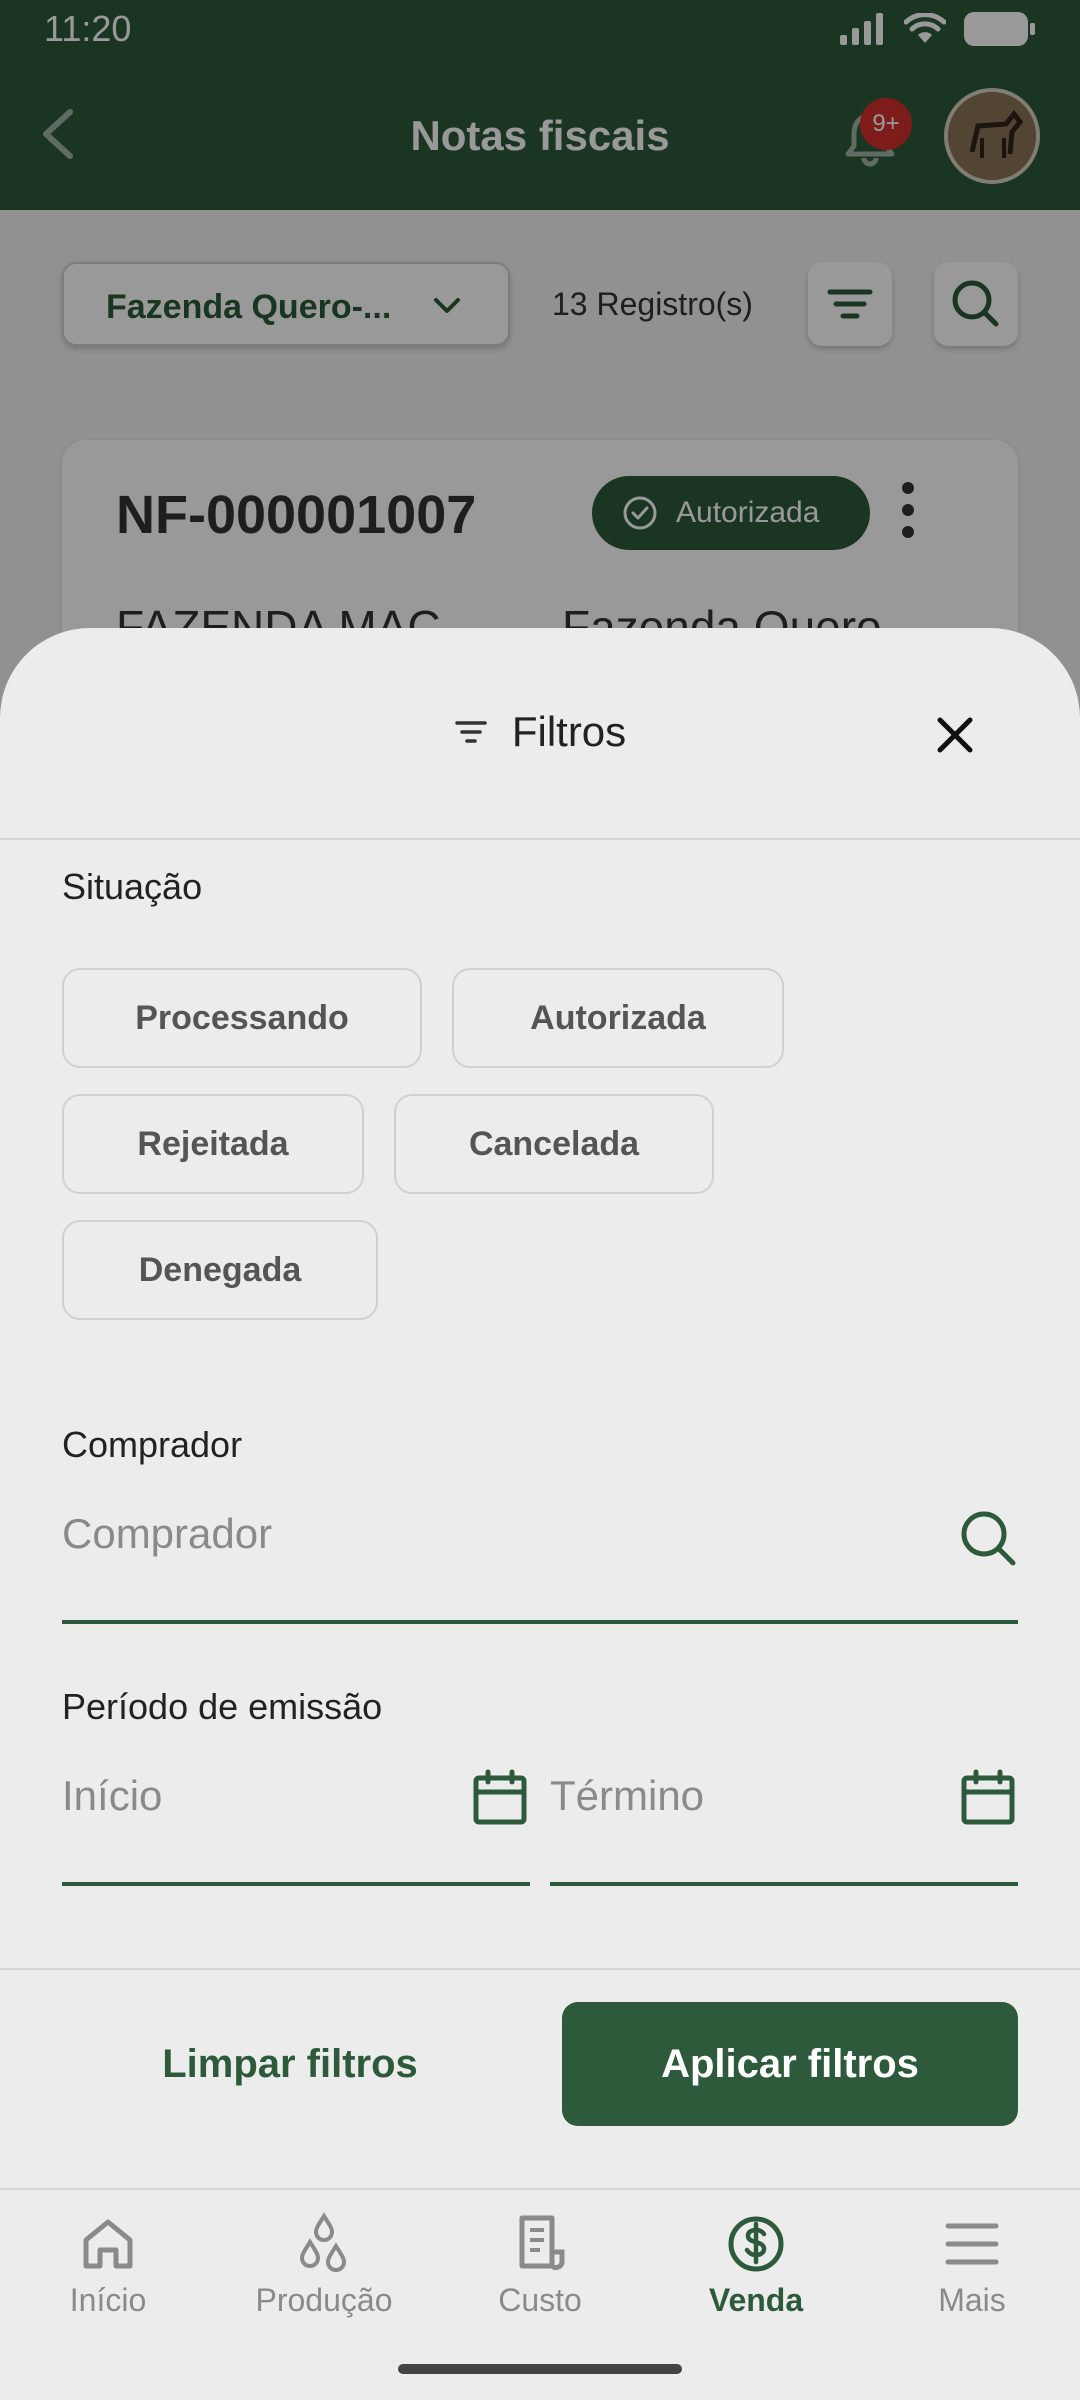 This screenshot has height=2400, width=1080. I want to click on nav-item-mais: Mais, so click(972, 2277).